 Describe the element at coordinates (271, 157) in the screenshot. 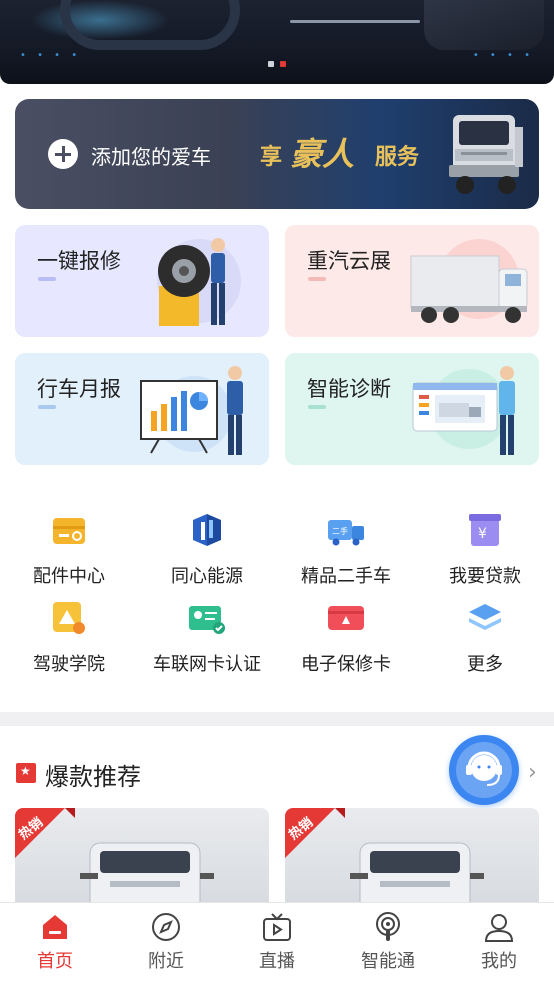

I see `banner-enjoy-text: 享` at that location.